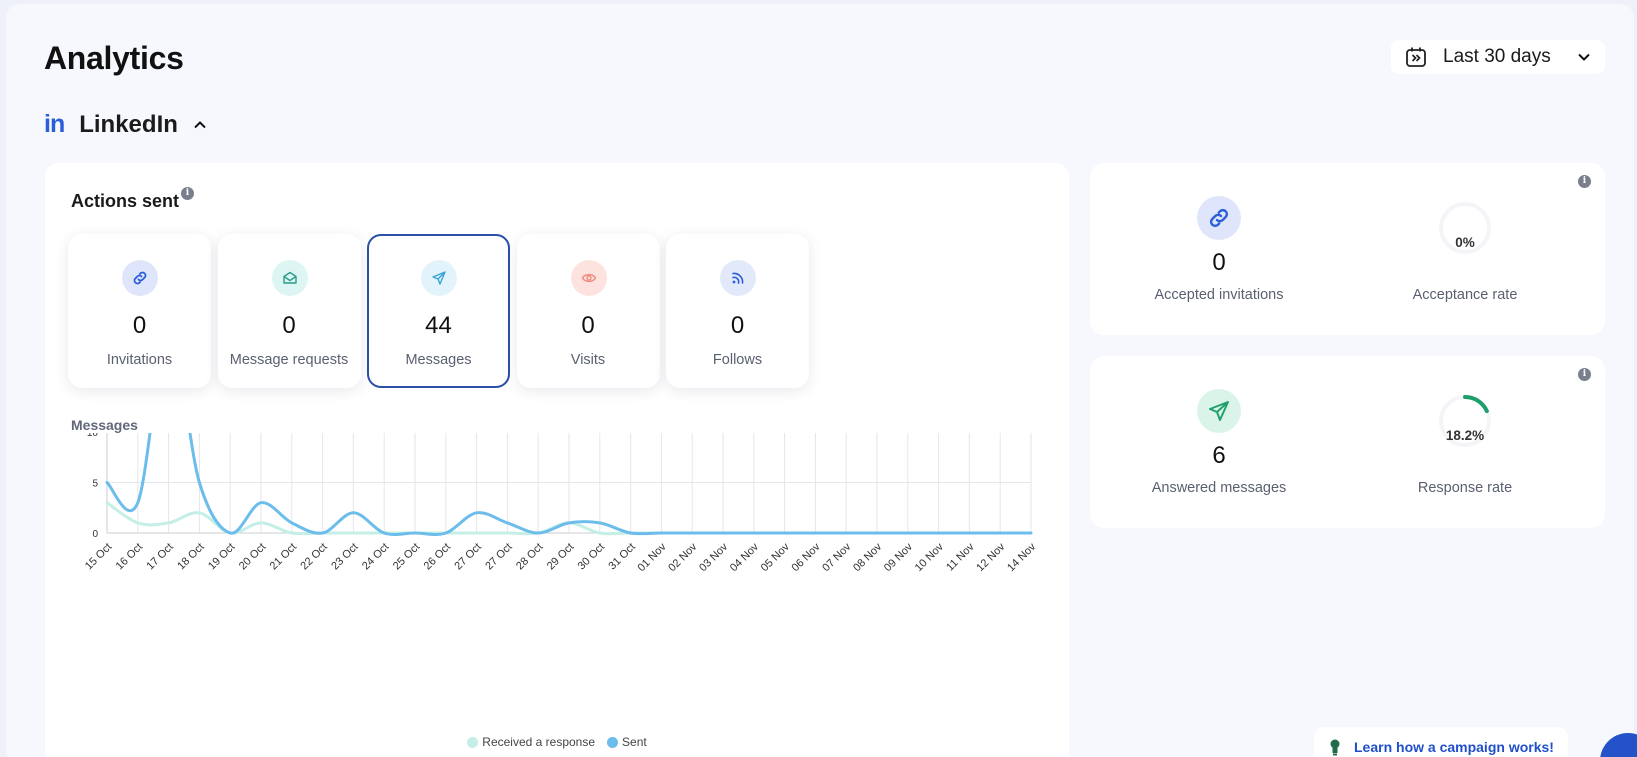  What do you see at coordinates (591, 556) in the screenshot?
I see `x-tick-label: 30 Oct` at bounding box center [591, 556].